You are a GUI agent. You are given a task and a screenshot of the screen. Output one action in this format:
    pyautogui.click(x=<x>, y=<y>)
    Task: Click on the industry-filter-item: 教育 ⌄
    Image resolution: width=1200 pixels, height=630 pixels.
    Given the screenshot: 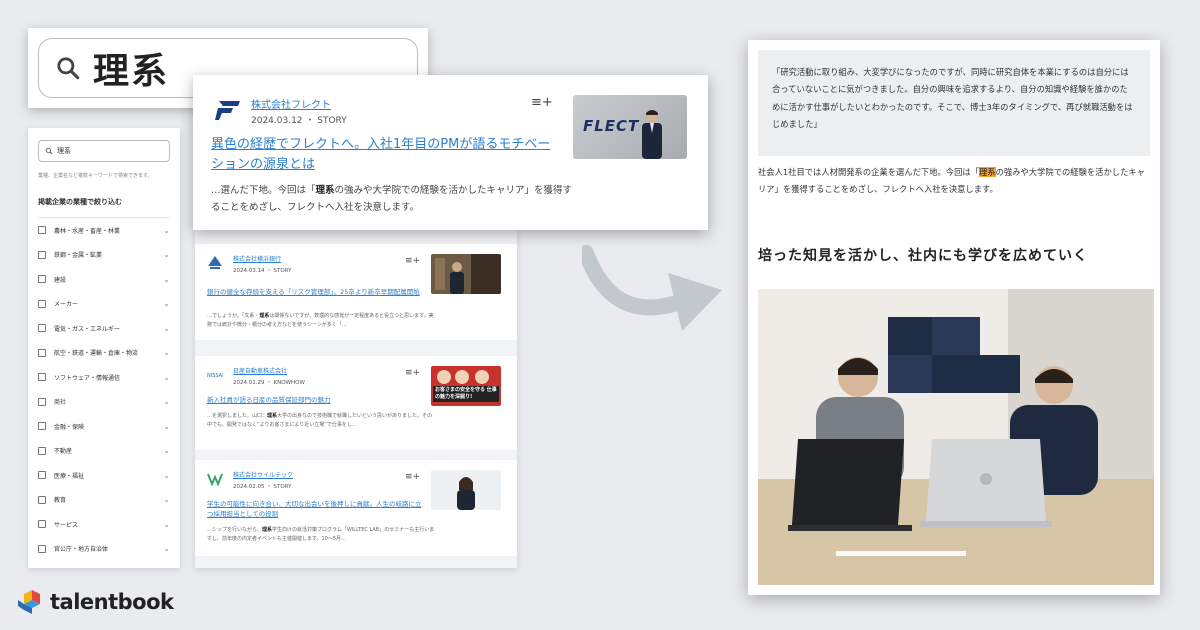 What is the action you would take?
    pyautogui.click(x=104, y=500)
    